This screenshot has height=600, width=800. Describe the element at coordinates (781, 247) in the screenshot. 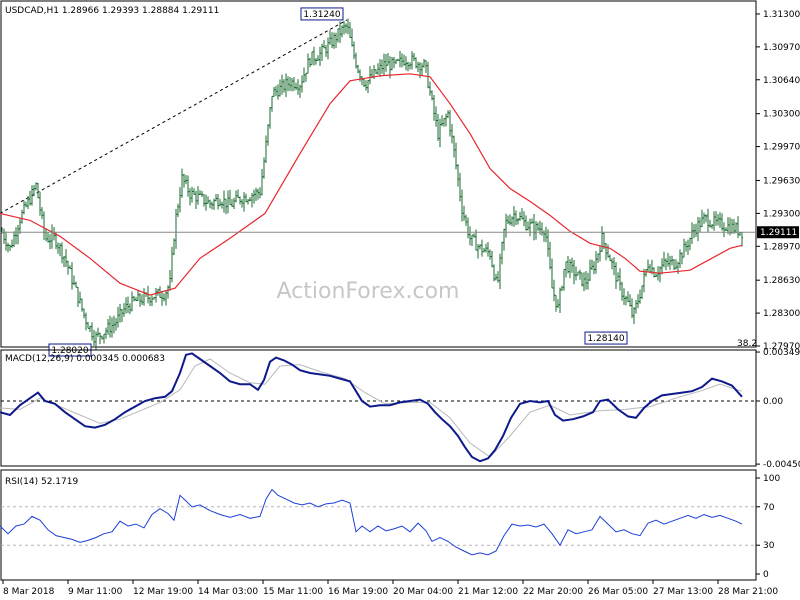

I see `price-y-tick-label: 1.28970` at that location.